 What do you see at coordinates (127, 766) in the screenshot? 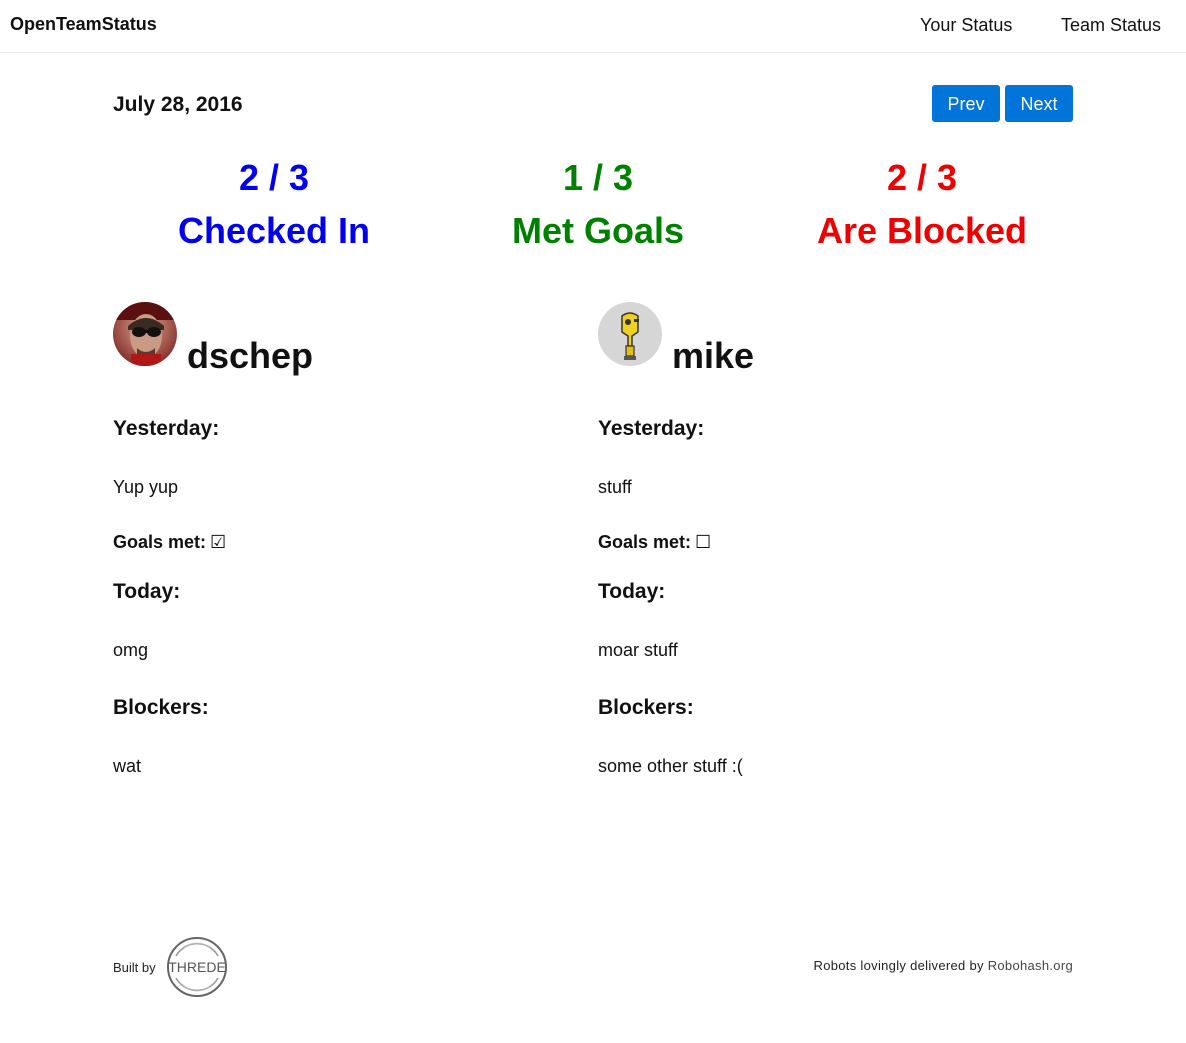
I see `blockers-text: wat` at bounding box center [127, 766].